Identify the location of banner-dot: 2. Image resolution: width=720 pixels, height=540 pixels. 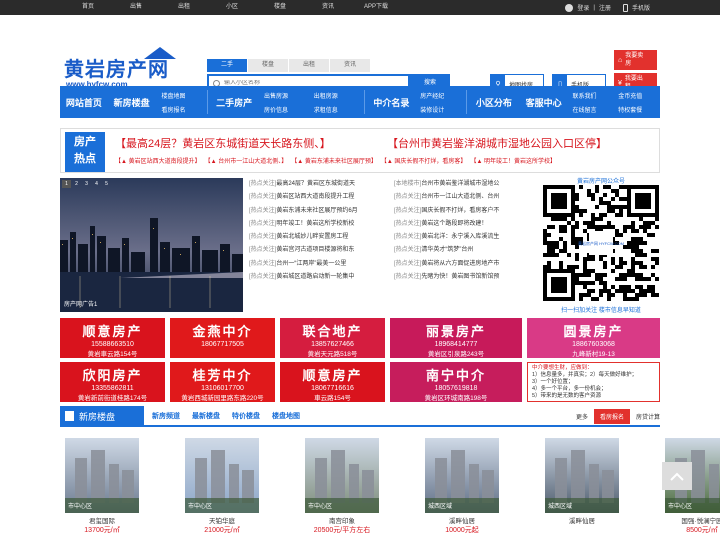
(76, 184).